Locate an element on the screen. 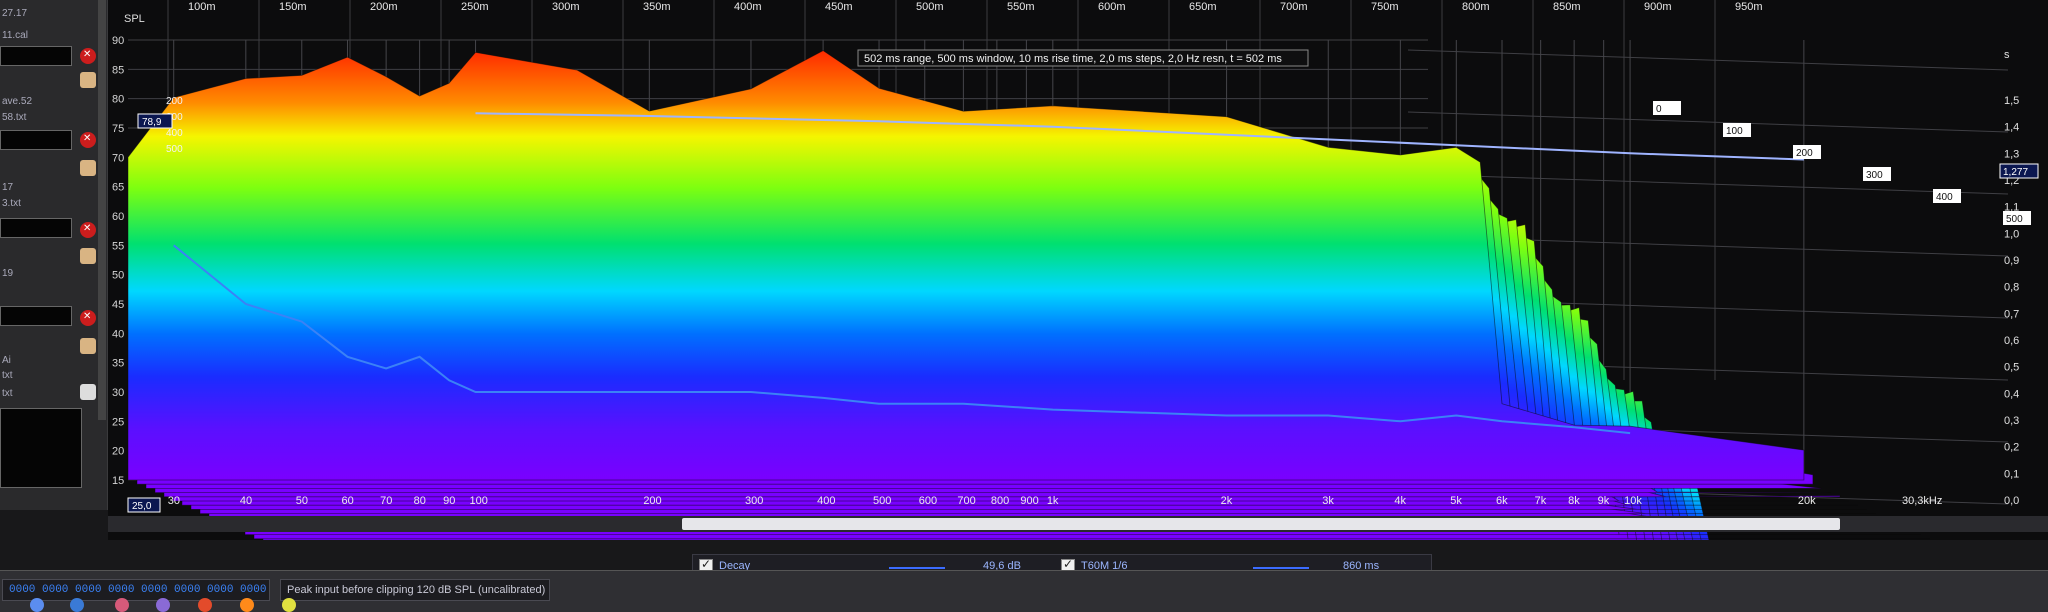  right-axis-tick-label: 0,4 is located at coordinates (2011, 394).